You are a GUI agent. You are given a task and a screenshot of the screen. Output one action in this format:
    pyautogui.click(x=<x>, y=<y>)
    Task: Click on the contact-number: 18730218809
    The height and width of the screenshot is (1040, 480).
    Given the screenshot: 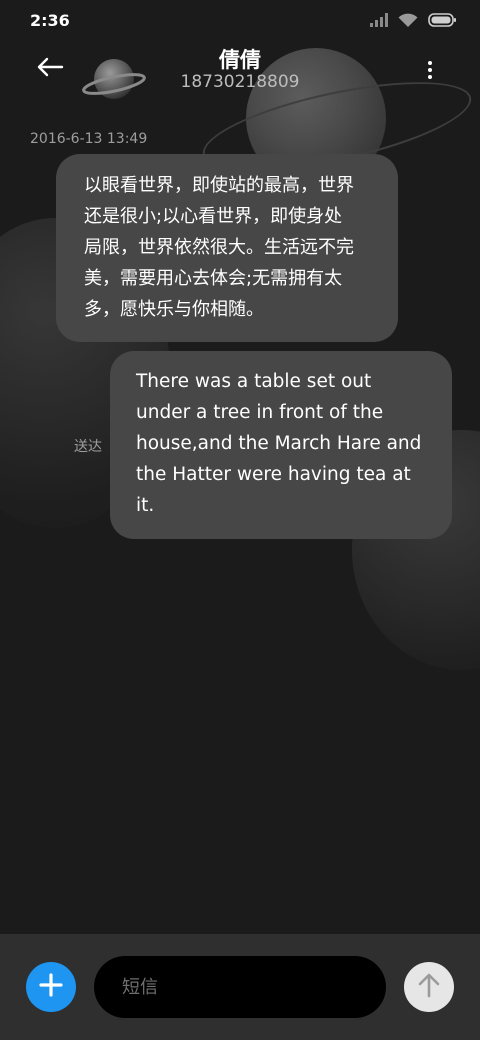 What is the action you would take?
    pyautogui.click(x=240, y=82)
    